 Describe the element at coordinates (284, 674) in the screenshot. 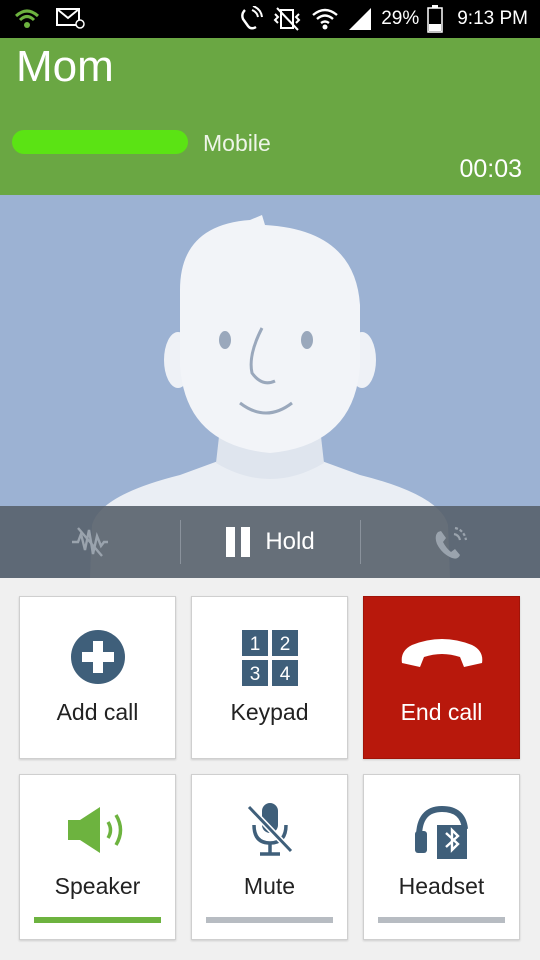

I see `keypad-digit: 4` at that location.